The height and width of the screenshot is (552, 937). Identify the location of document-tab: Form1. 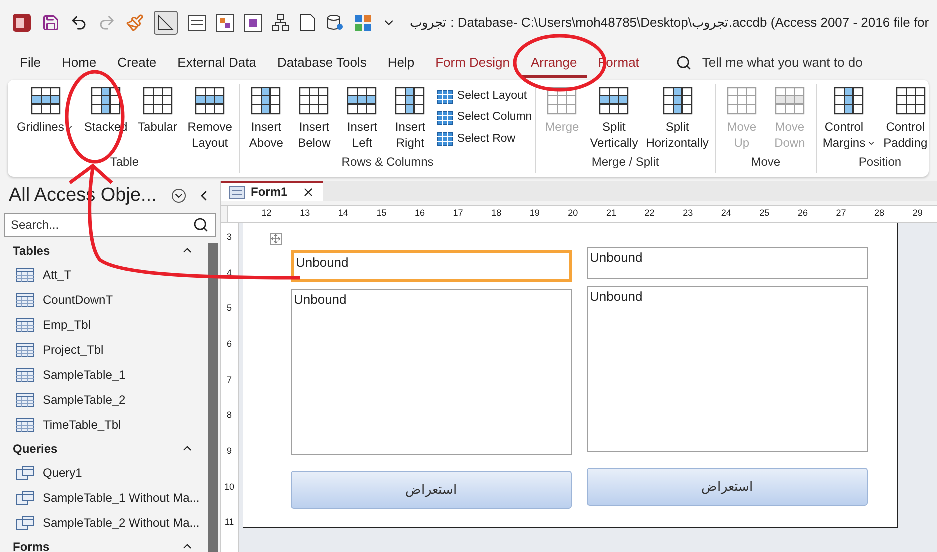
(272, 191).